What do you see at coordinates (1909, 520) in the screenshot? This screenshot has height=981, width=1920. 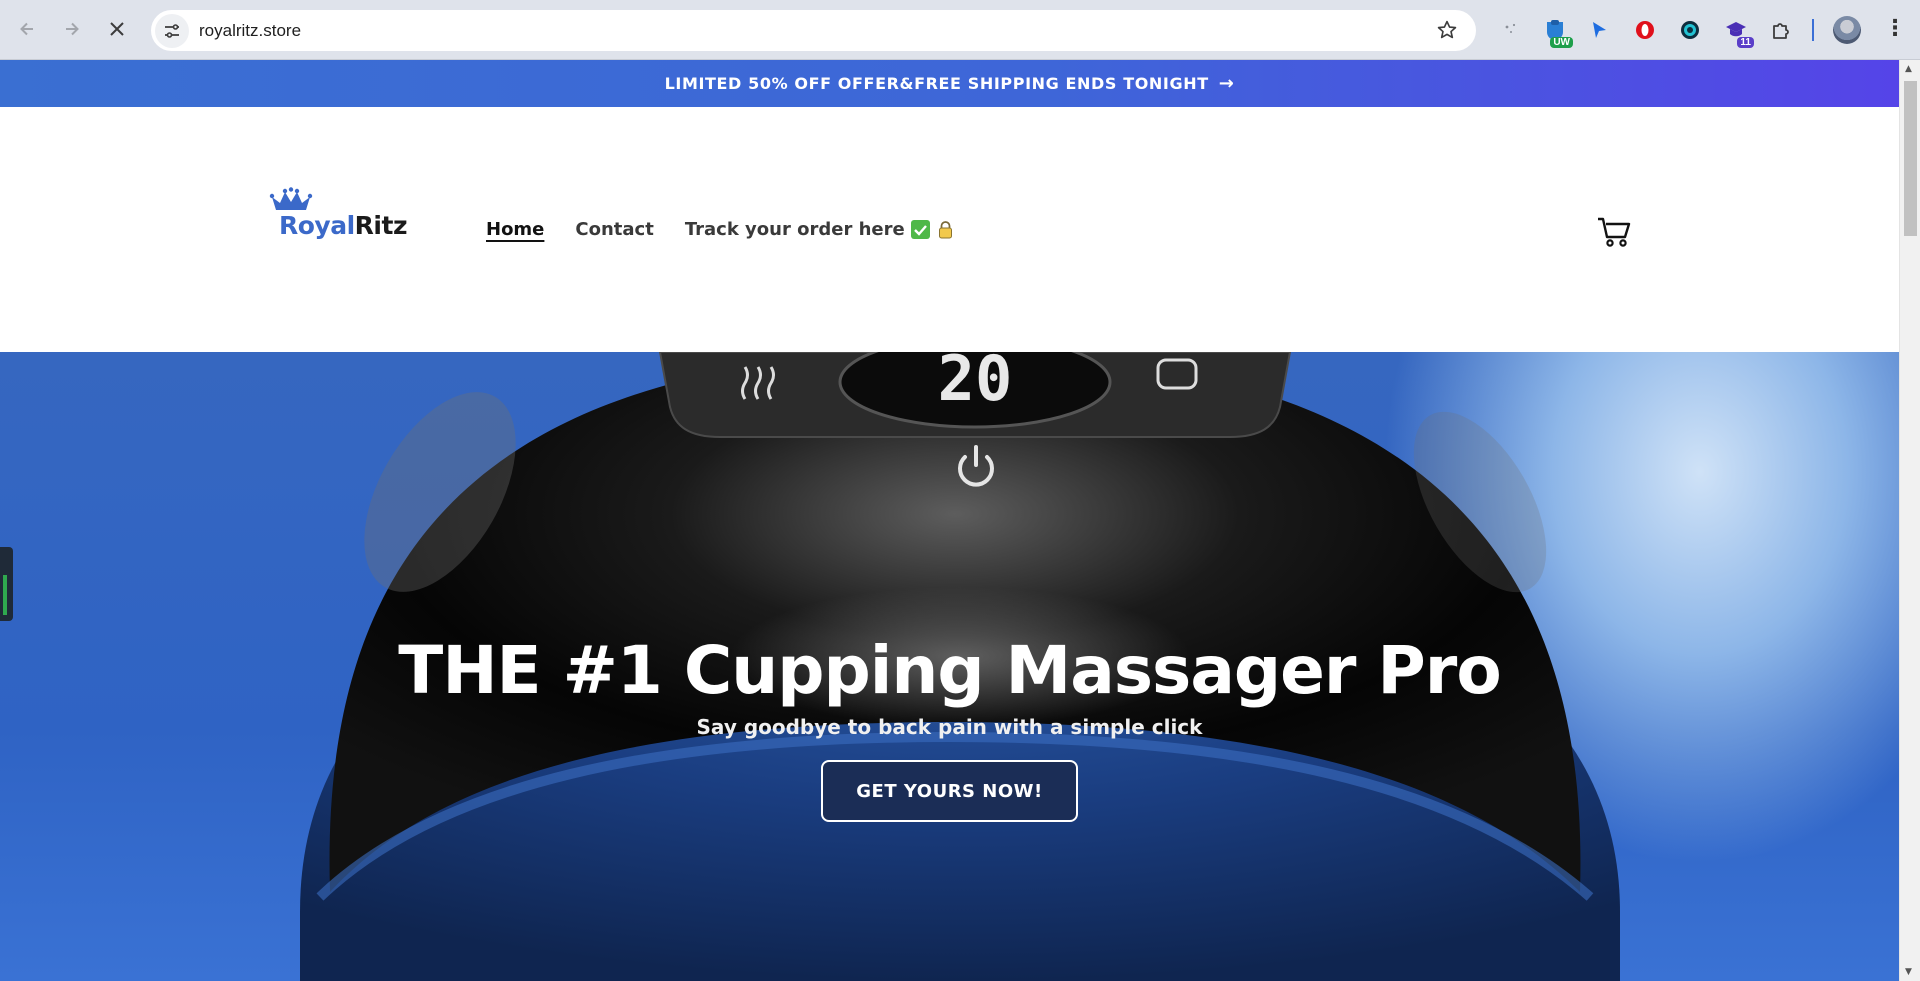 I see `page-scrollbar: ▲ ▼` at bounding box center [1909, 520].